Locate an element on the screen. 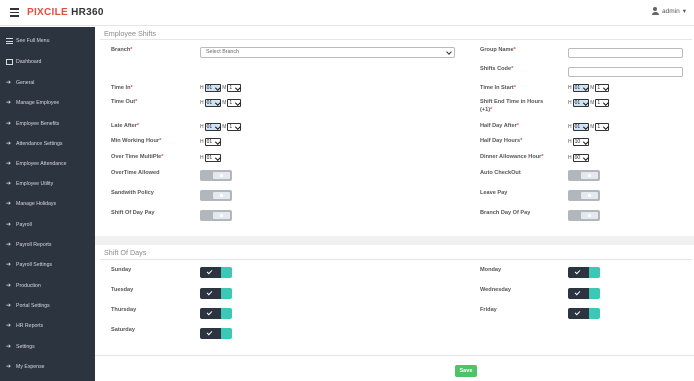 Image resolution: width=694 pixels, height=381 pixels. shift-end-minute-select: 1 is located at coordinates (602, 103).